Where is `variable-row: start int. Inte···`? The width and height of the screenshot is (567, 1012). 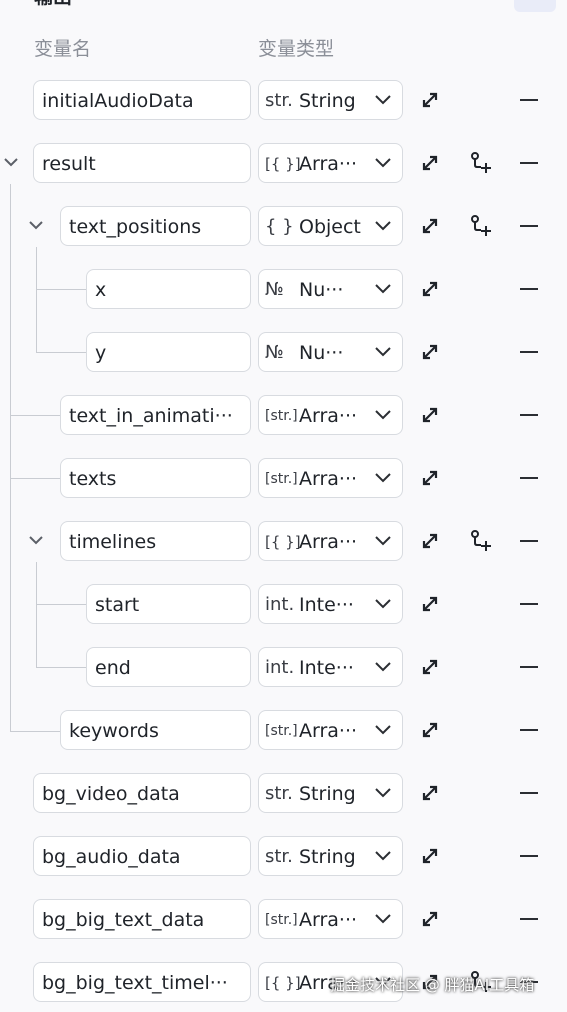
variable-row: start int. Inte··· is located at coordinates (283, 605).